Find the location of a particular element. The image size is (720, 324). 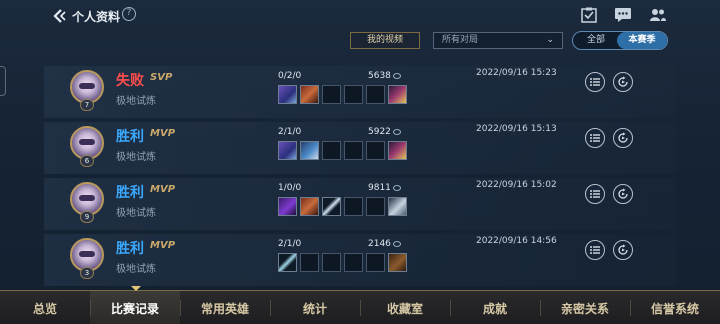

help-icon: ? is located at coordinates (129, 14).